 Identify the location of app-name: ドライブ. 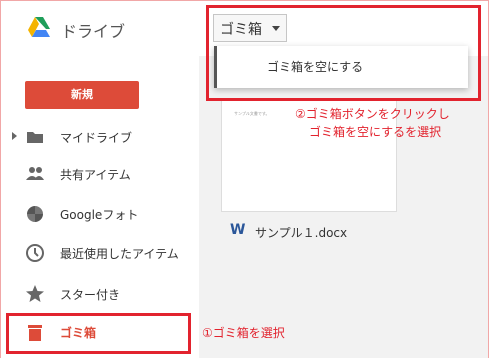
(93, 31).